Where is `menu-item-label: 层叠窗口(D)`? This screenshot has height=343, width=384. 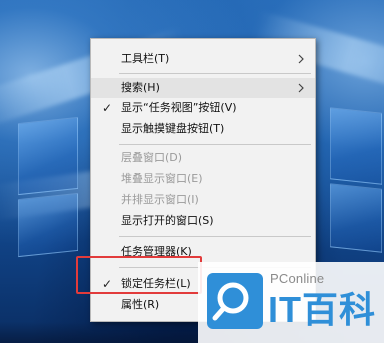
menu-item-label: 层叠窗口(D) is located at coordinates (152, 157).